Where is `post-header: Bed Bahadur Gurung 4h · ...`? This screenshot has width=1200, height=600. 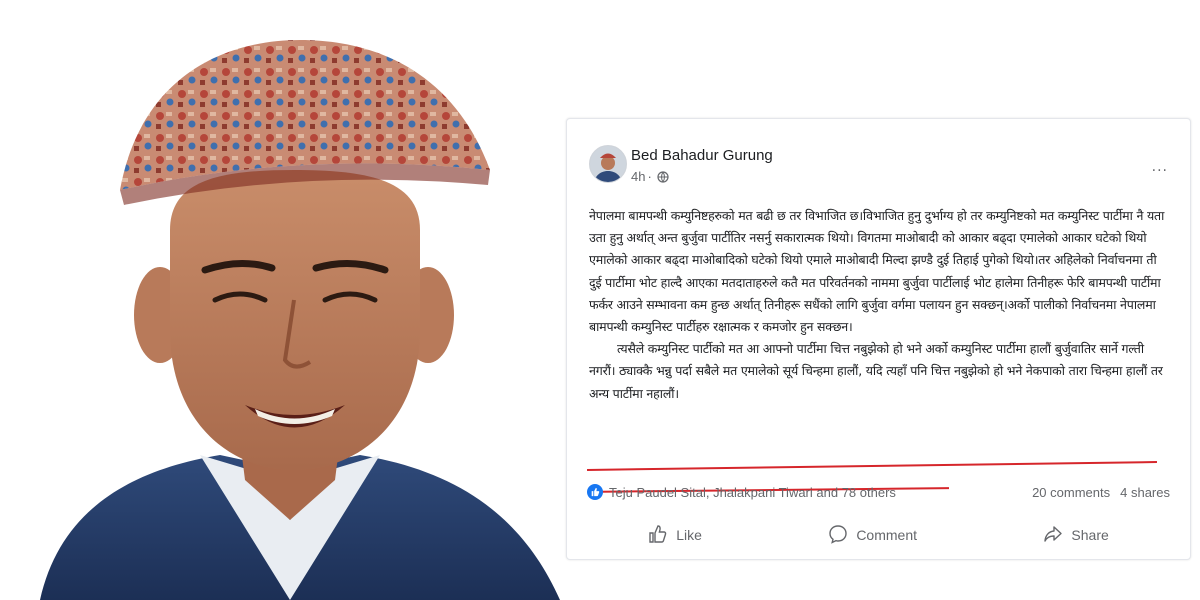 post-header: Bed Bahadur Gurung 4h · ... is located at coordinates (879, 166).